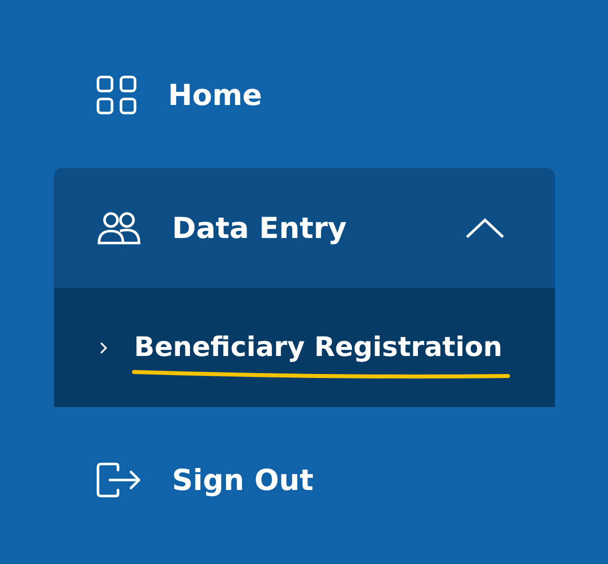 The height and width of the screenshot is (564, 608). I want to click on sign-out-icon, so click(119, 480).